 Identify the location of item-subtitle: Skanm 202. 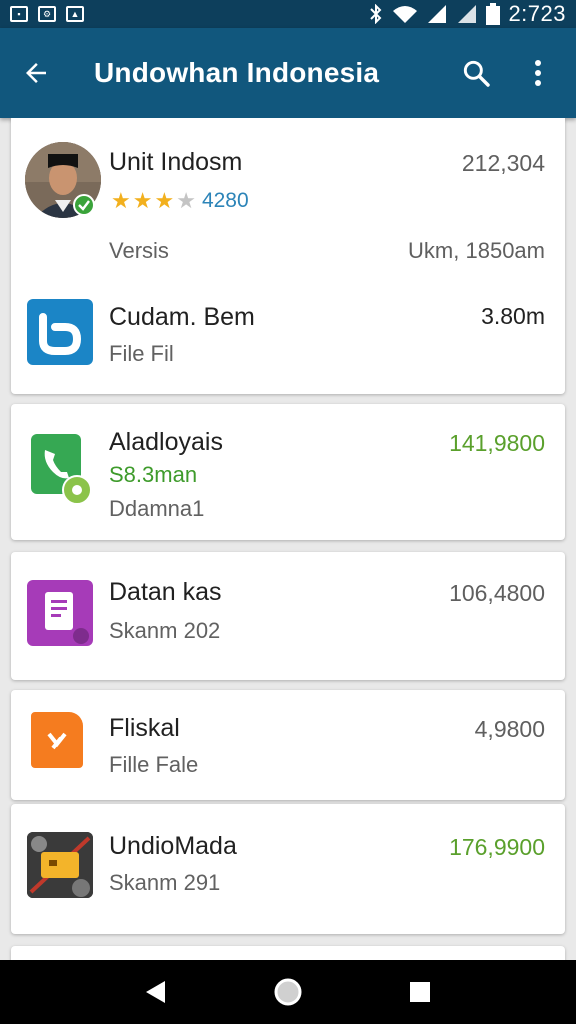
(165, 630).